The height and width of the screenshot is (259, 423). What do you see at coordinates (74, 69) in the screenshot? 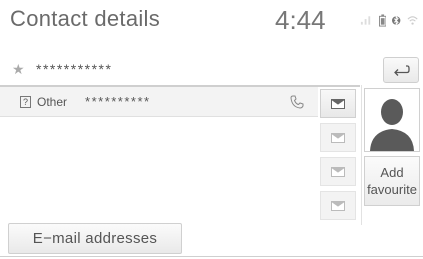
I see `contact-name: ***********` at bounding box center [74, 69].